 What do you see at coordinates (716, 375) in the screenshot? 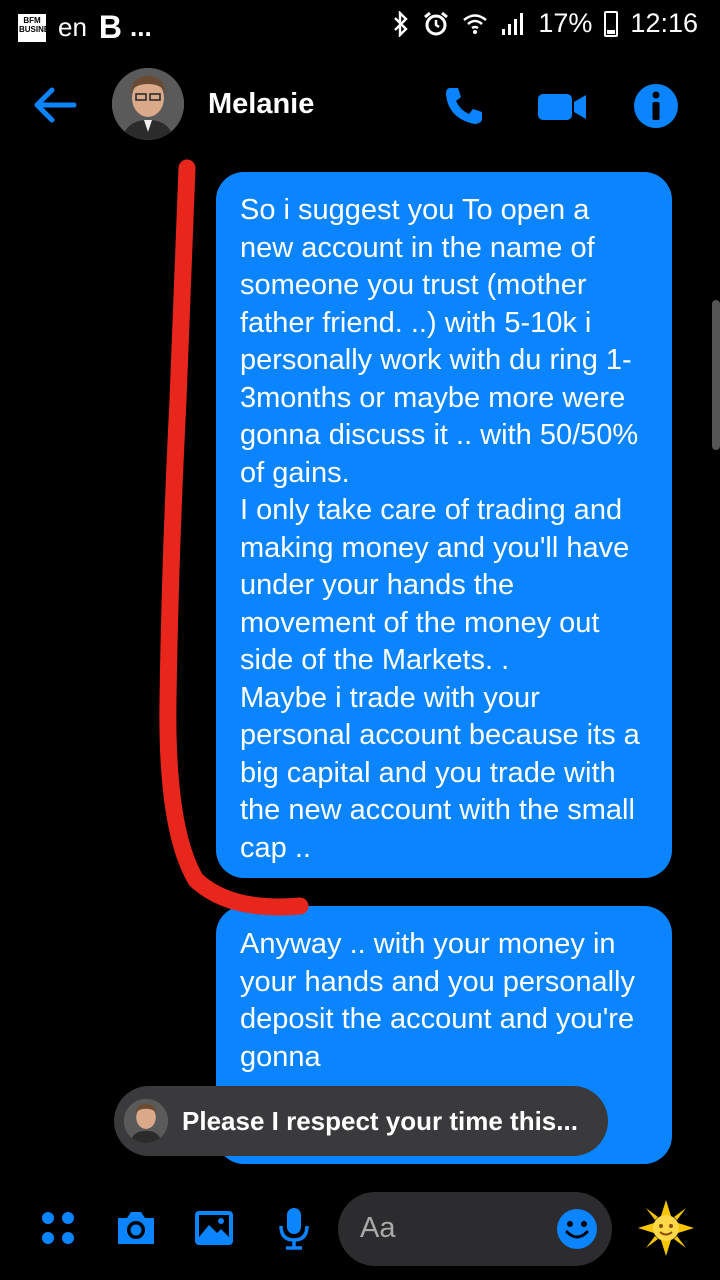
I see `scrollbar` at bounding box center [716, 375].